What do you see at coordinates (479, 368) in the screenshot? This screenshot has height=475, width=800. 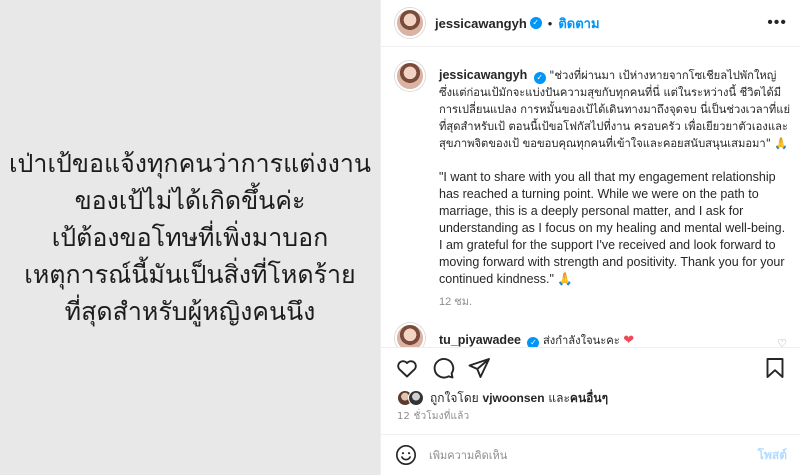 I see `share-icon` at bounding box center [479, 368].